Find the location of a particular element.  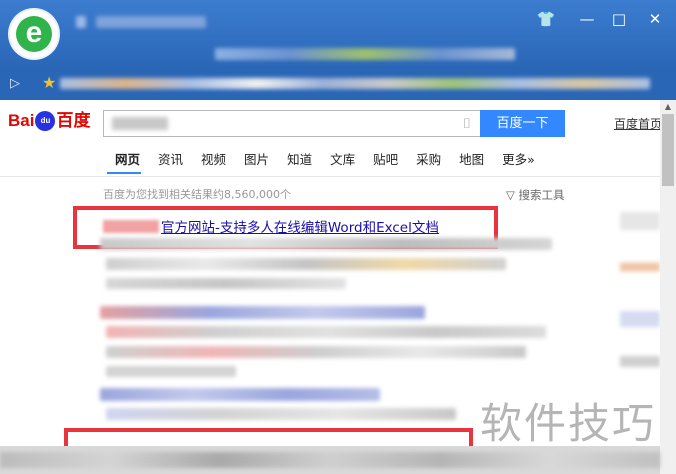

search-button: 百度一下 is located at coordinates (522, 123).